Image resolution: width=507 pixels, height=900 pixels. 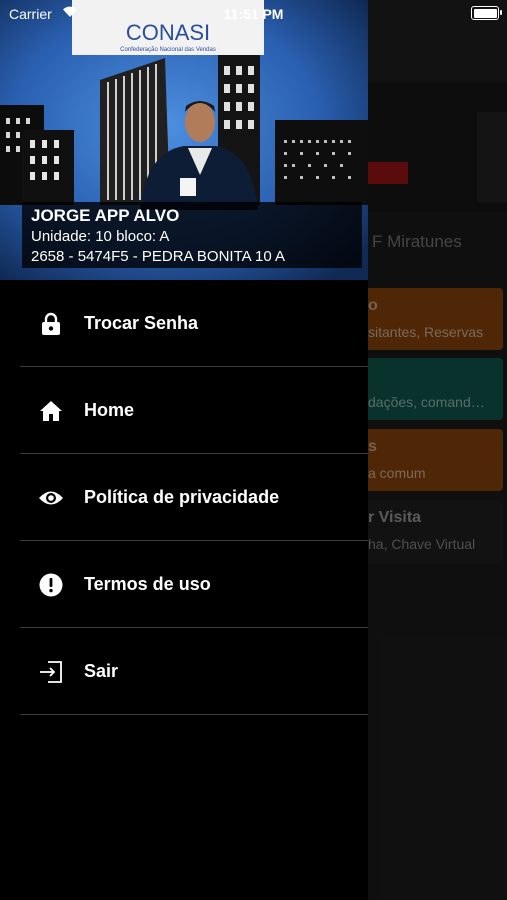 What do you see at coordinates (51, 585) in the screenshot?
I see `alert-circle-icon` at bounding box center [51, 585].